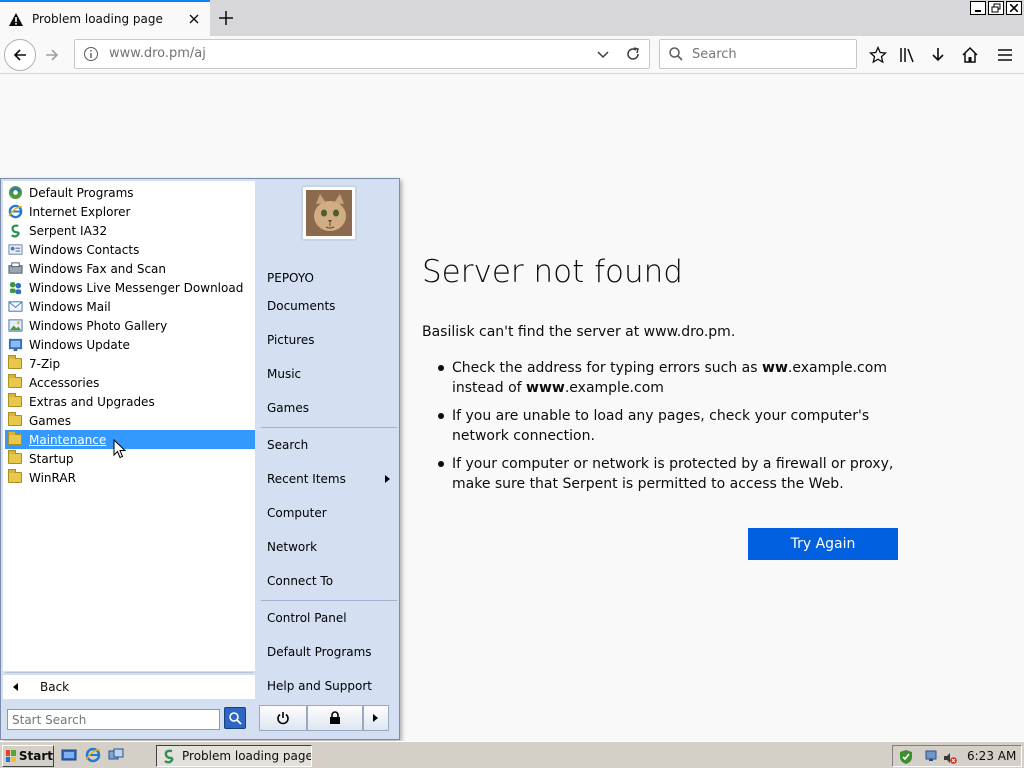 Image resolution: width=1024 pixels, height=768 pixels. What do you see at coordinates (770, 54) in the screenshot?
I see `search-input` at bounding box center [770, 54].